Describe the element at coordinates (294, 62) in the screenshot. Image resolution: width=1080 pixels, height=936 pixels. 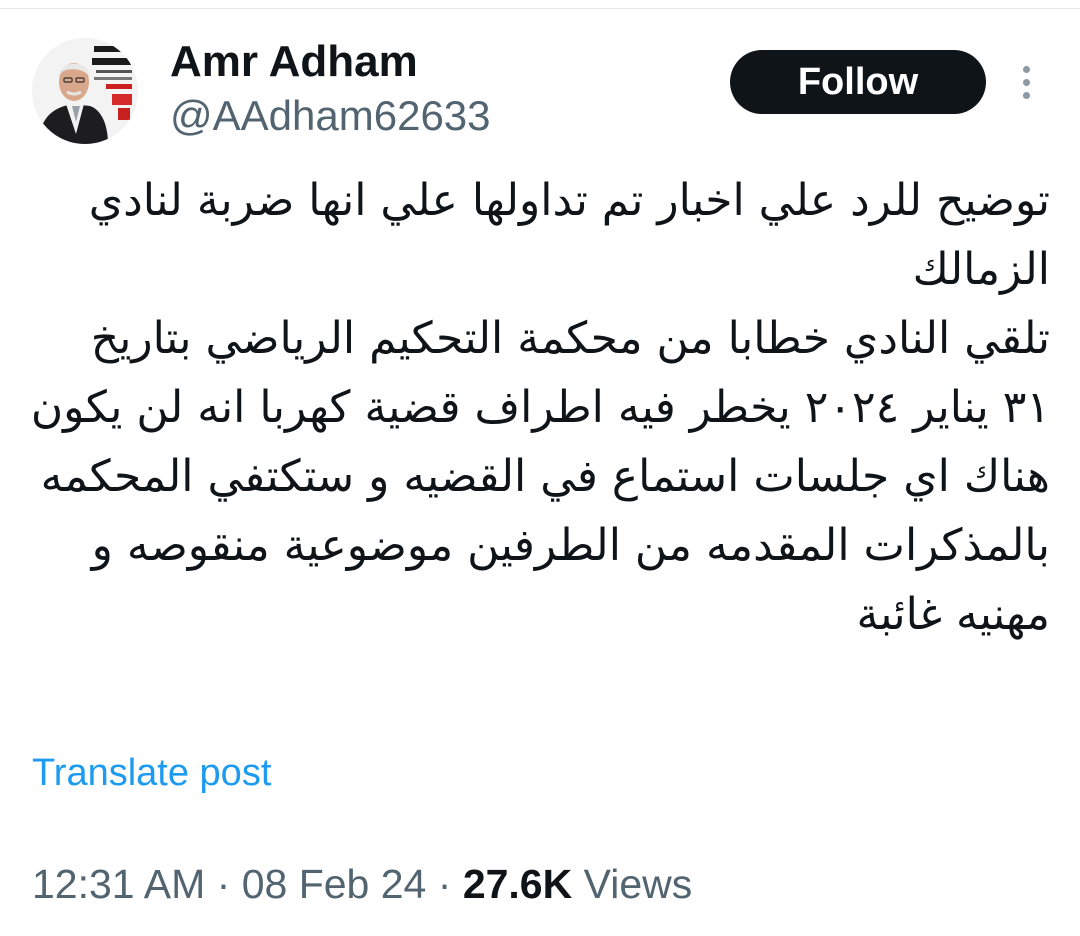
I see `author-display-name: Amr Adham` at that location.